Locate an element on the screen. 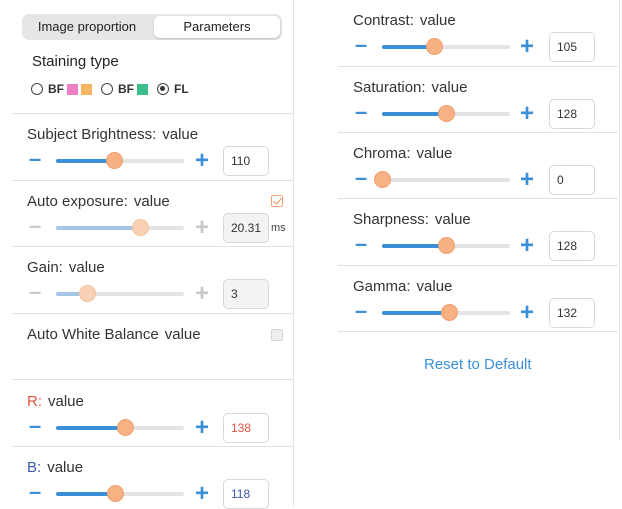 This screenshot has width=622, height=509. brightness-label: Subject Brightness: value is located at coordinates (112, 134).